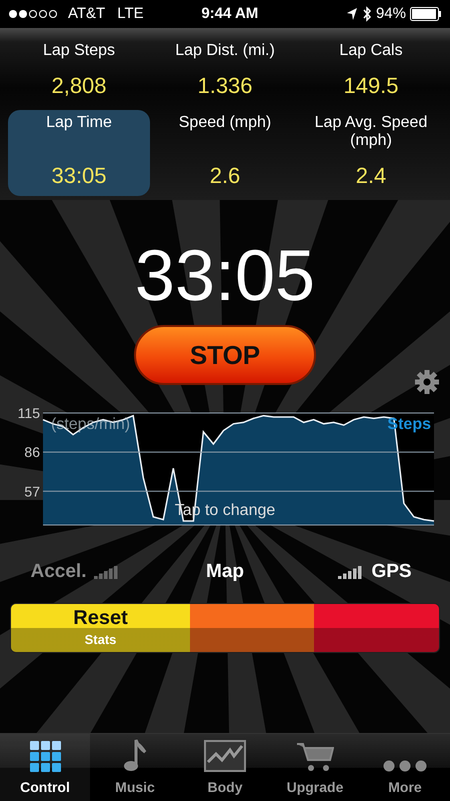 This screenshot has height=801, width=450. Describe the element at coordinates (225, 355) in the screenshot. I see `stop-button: STOP` at that location.